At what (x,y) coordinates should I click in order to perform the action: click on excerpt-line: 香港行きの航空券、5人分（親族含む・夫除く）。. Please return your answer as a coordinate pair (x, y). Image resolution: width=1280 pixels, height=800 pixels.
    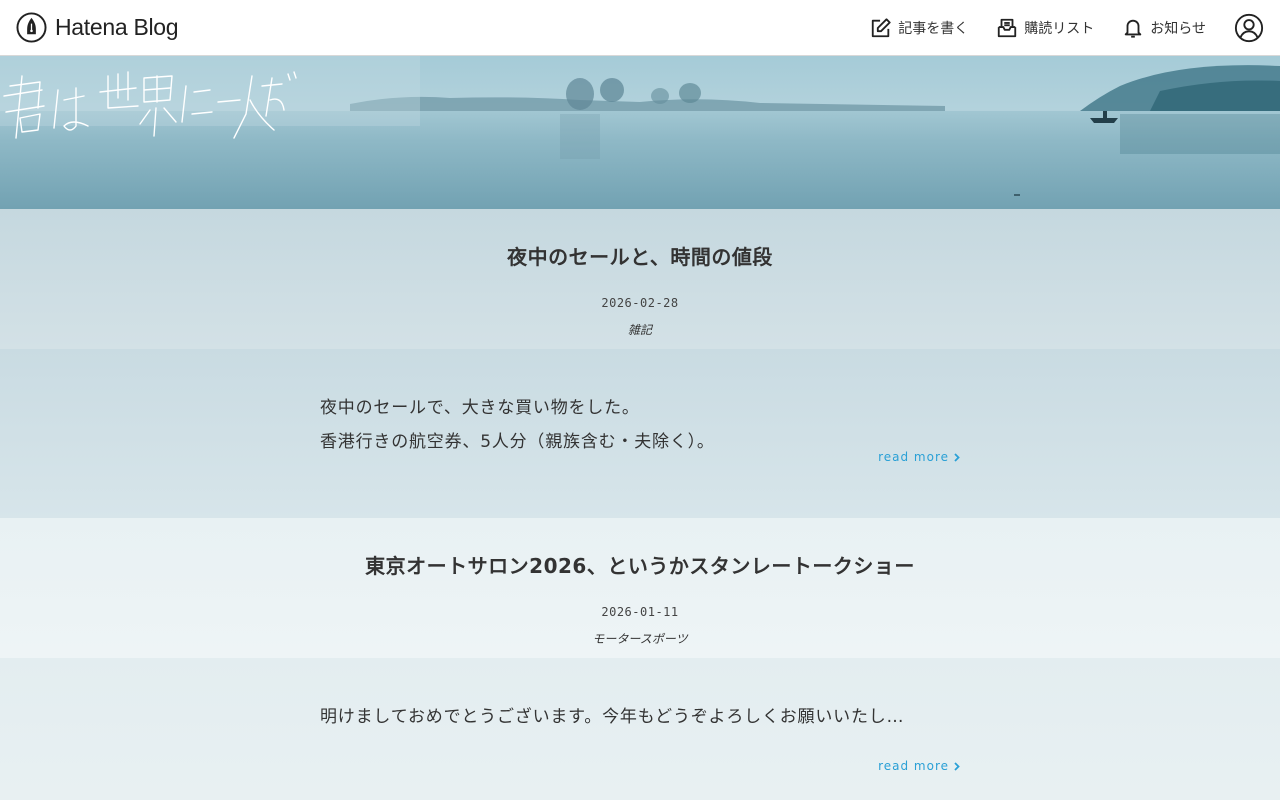
    Looking at the image, I should click on (517, 440).